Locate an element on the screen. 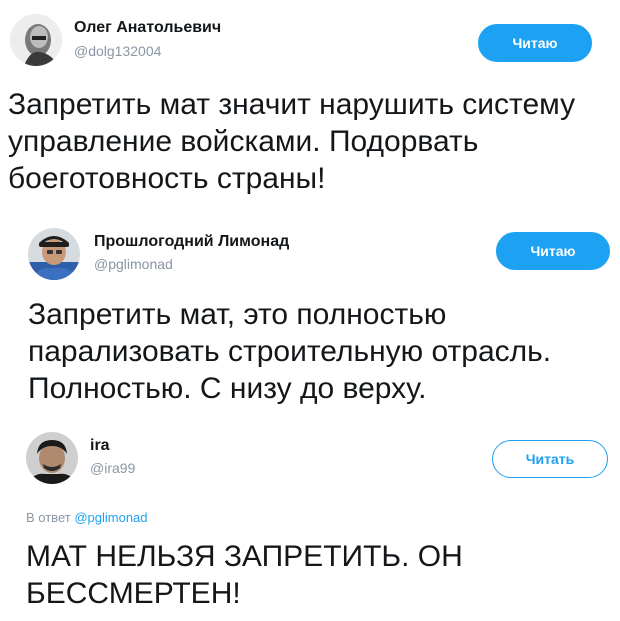 Image resolution: width=620 pixels, height=621 pixels. reply-context: В ответ @pglimonad is located at coordinates (87, 517).